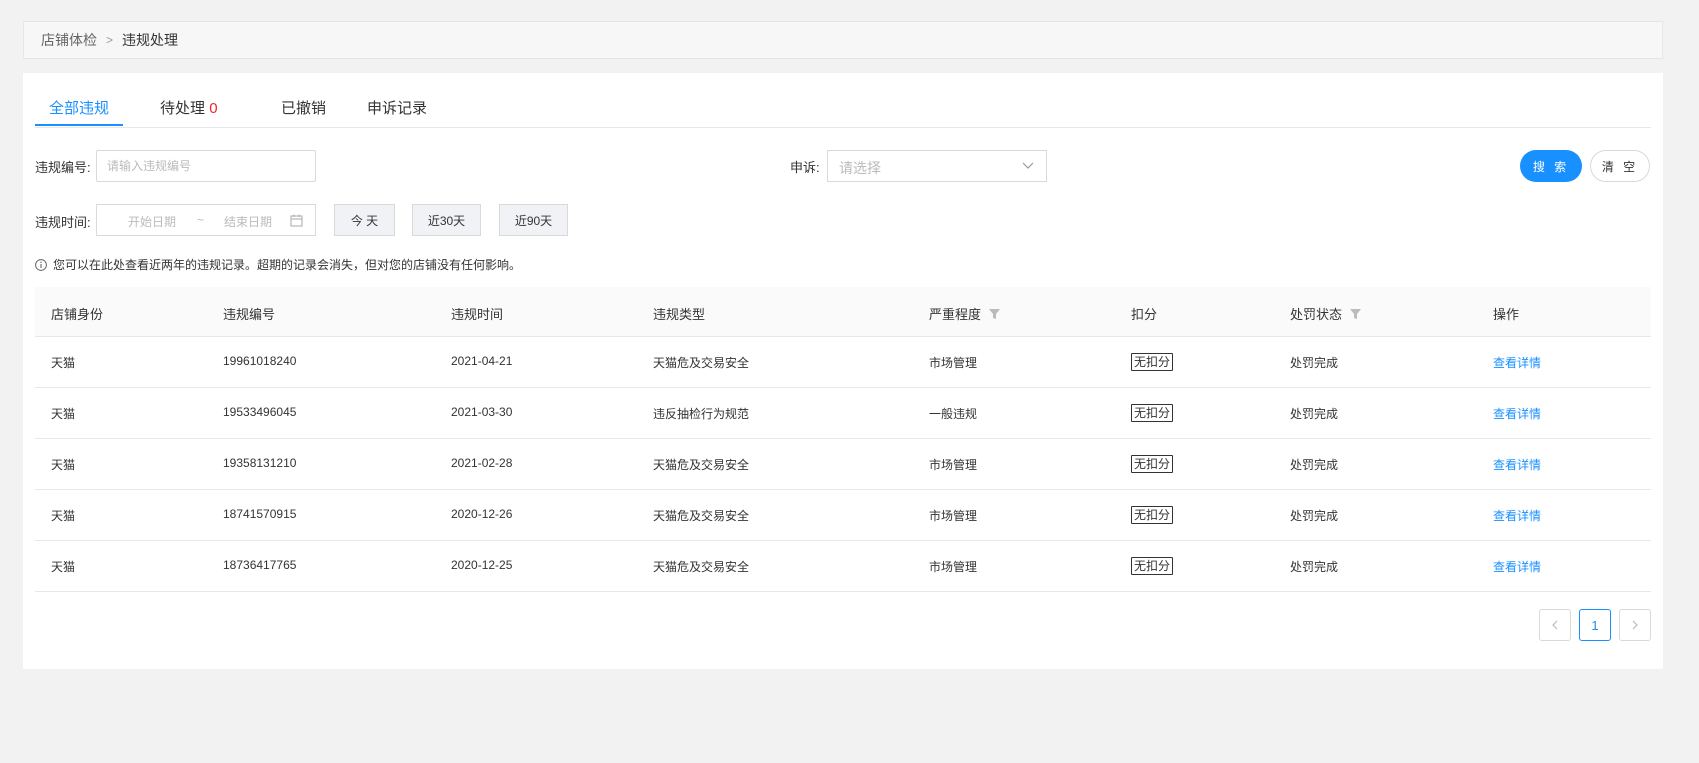 The height and width of the screenshot is (763, 1699). Describe the element at coordinates (477, 314) in the screenshot. I see `col-header-violation-time: 违规时间` at that location.